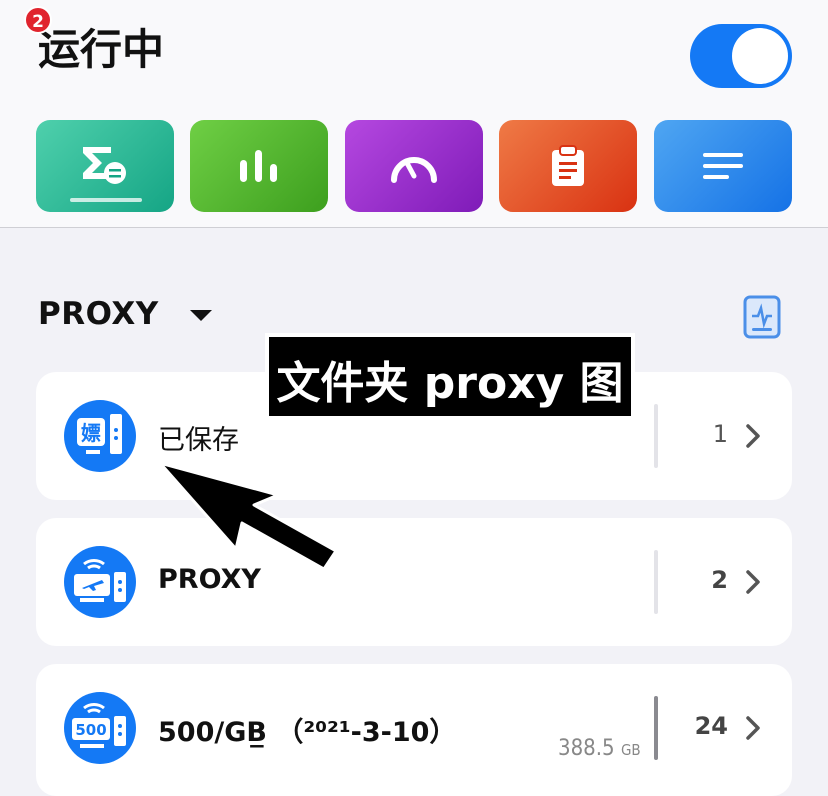 This screenshot has width=828, height=796. What do you see at coordinates (760, 56) in the screenshot?
I see `toggle-knob` at bounding box center [760, 56].